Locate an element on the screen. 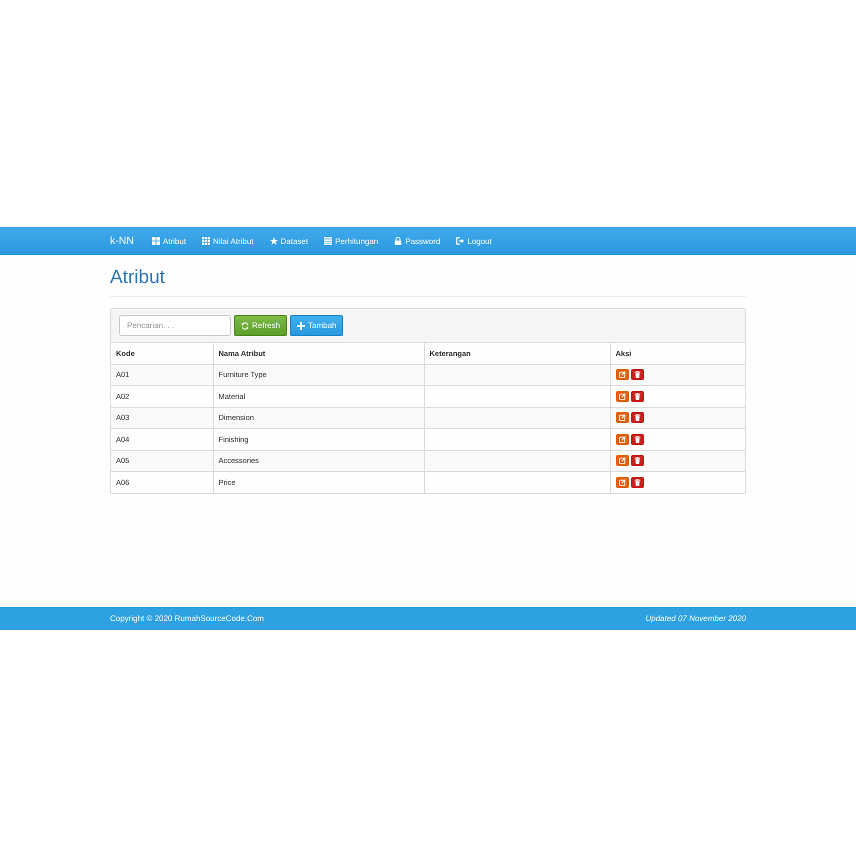  nav-link: Perhitungan is located at coordinates (351, 241).